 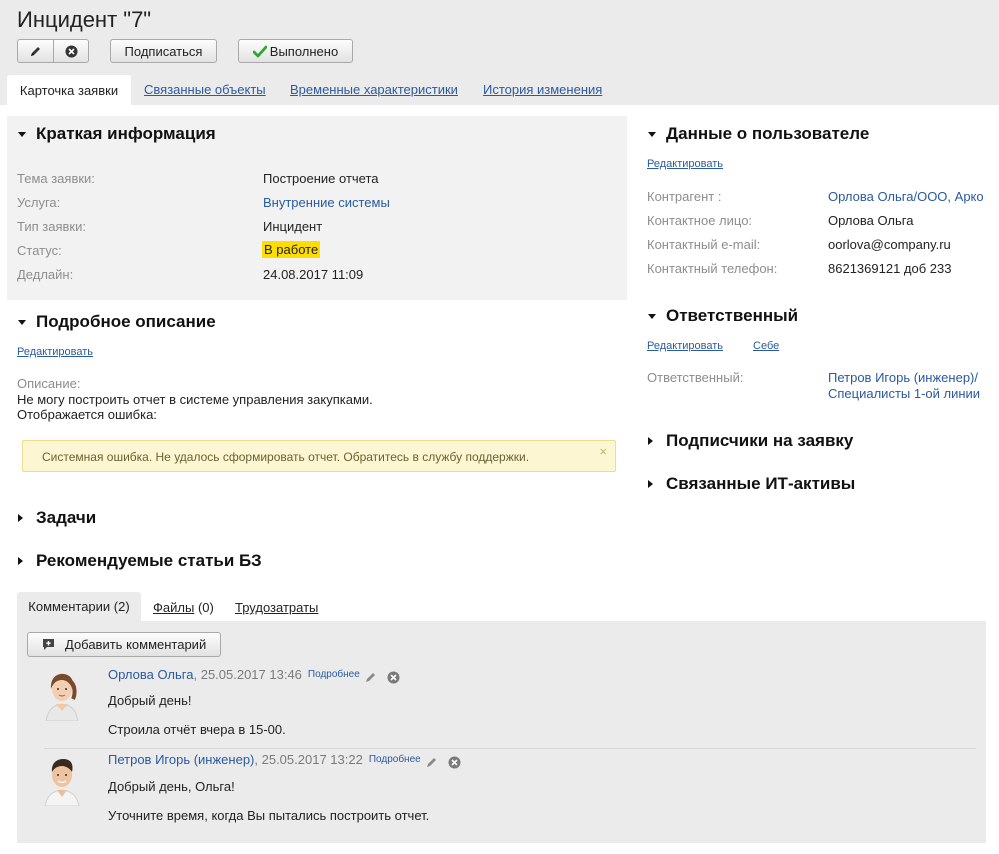 I want to click on done-button: Выполнено, so click(x=295, y=51).